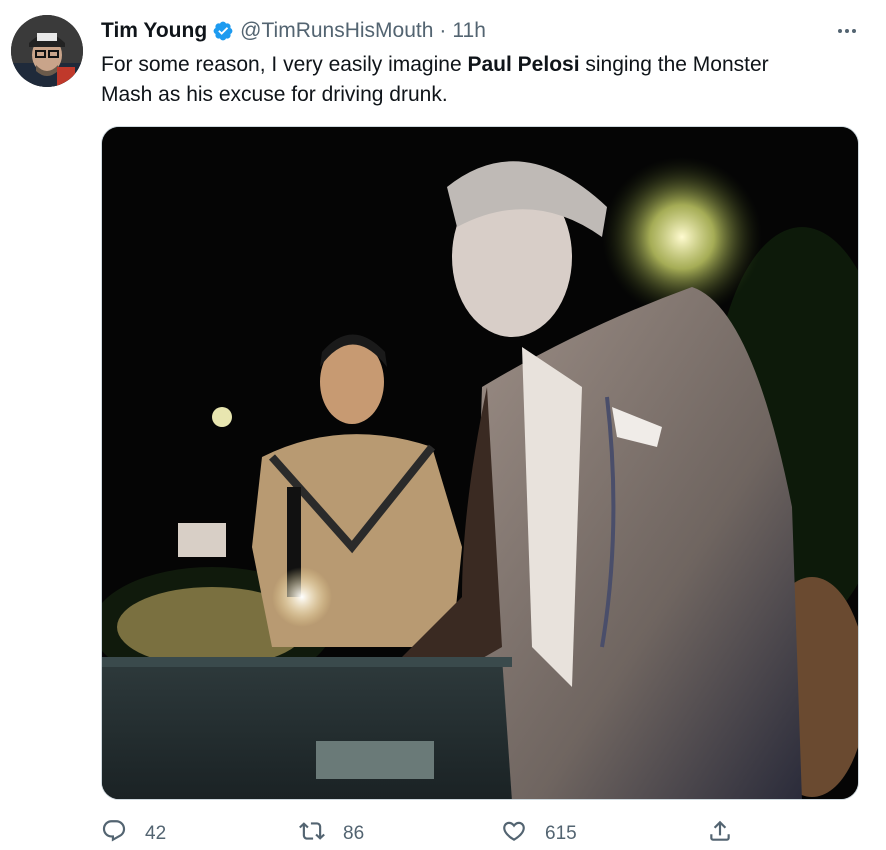 This screenshot has height=850, width=886. What do you see at coordinates (223, 31) in the screenshot?
I see `verified-badge-icon` at bounding box center [223, 31].